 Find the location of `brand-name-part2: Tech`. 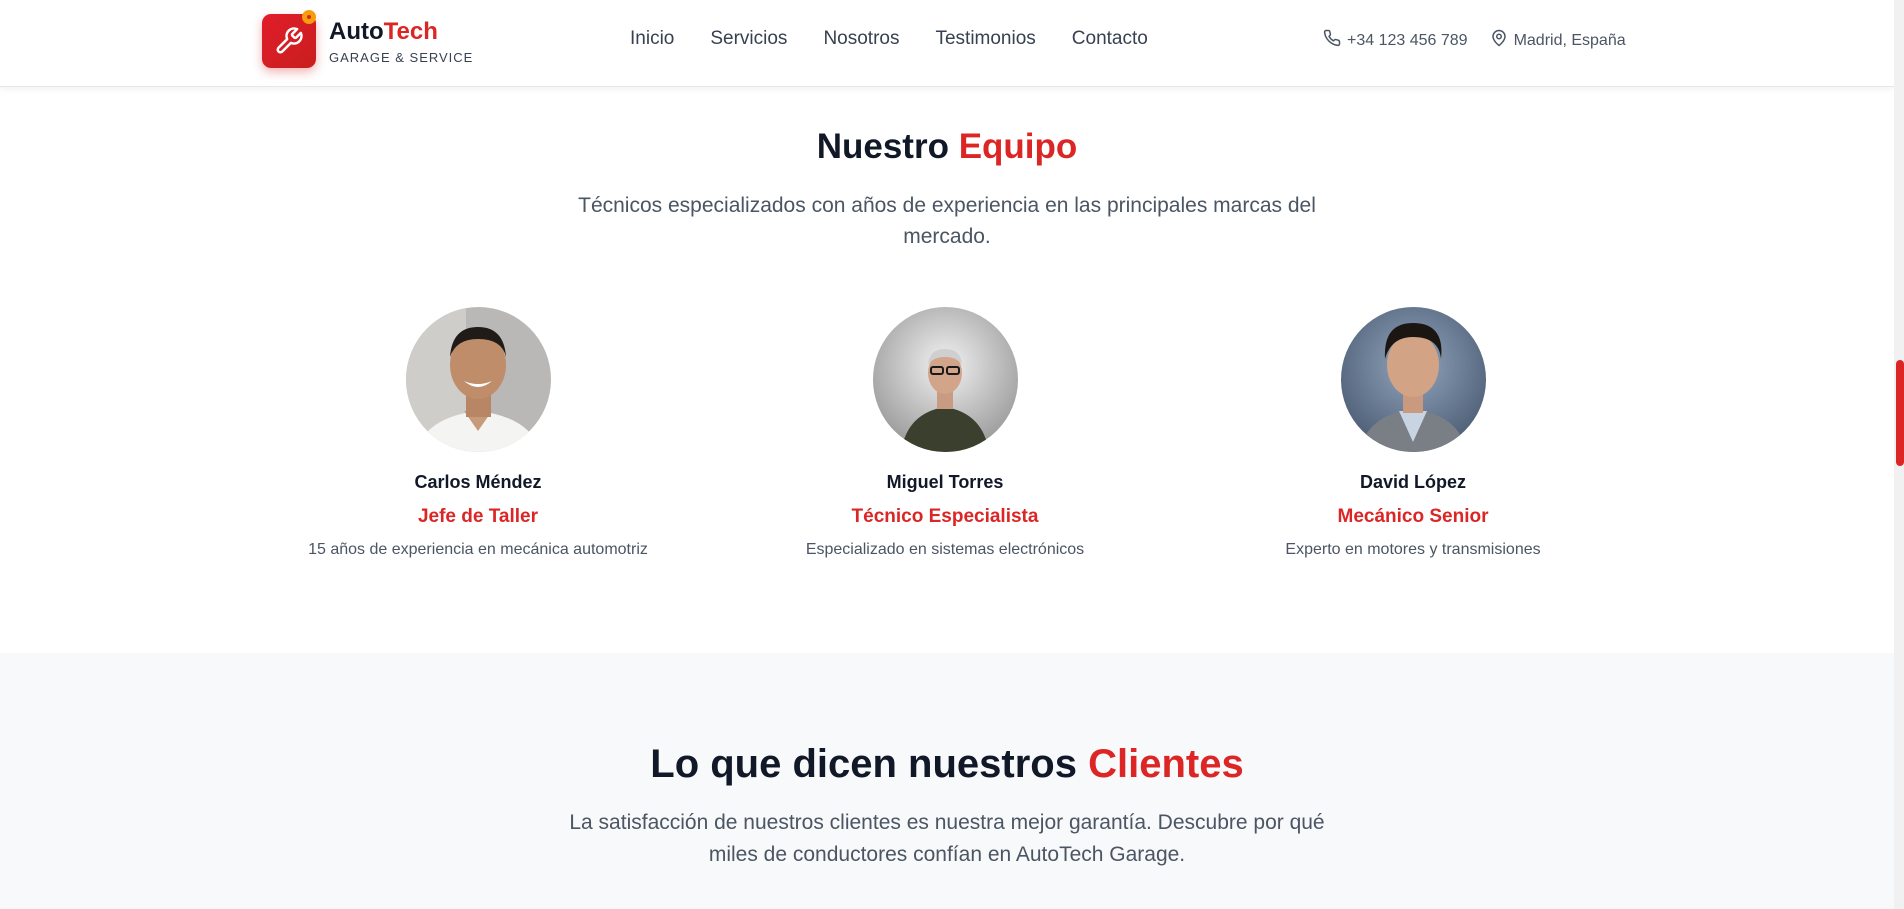

brand-name-part2: Tech is located at coordinates (410, 31).